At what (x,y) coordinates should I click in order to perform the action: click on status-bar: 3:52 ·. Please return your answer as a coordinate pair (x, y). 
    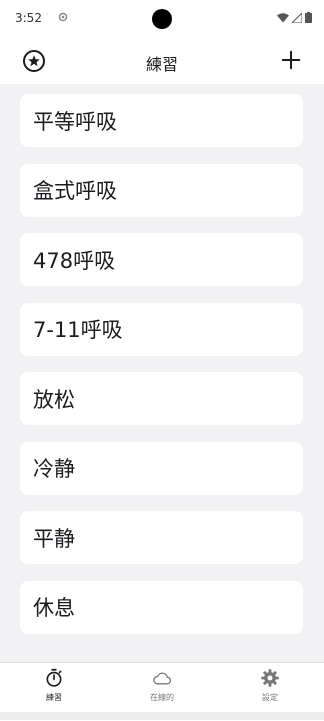
    Looking at the image, I should click on (162, 19).